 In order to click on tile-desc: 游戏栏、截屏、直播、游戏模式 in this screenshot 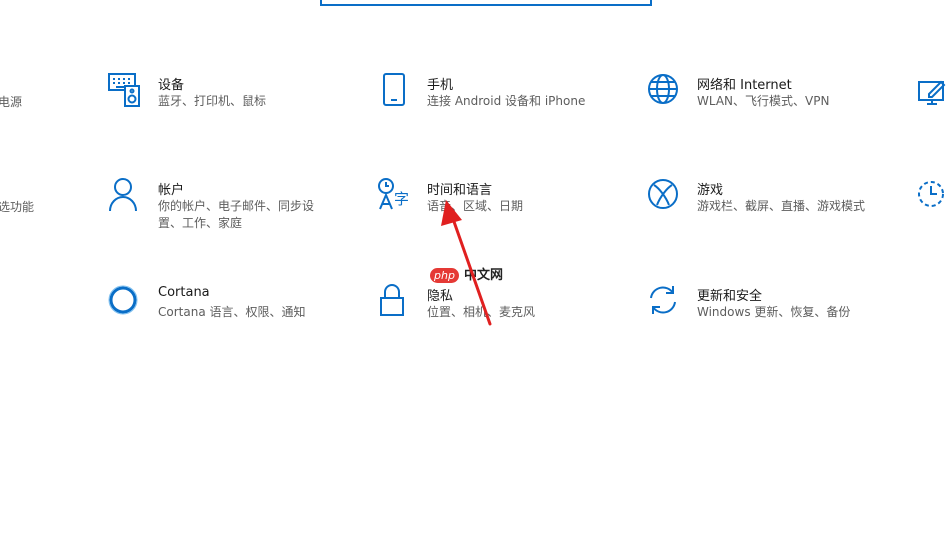, I will do `click(781, 206)`.